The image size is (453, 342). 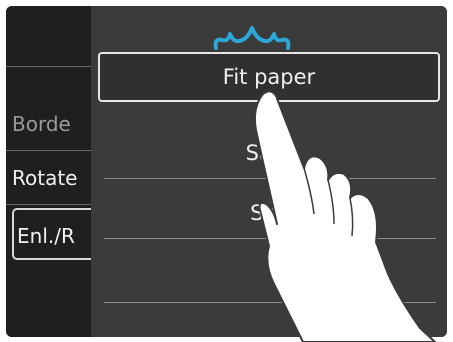 What do you see at coordinates (41, 124) in the screenshot?
I see `setting-item-label: Borde` at bounding box center [41, 124].